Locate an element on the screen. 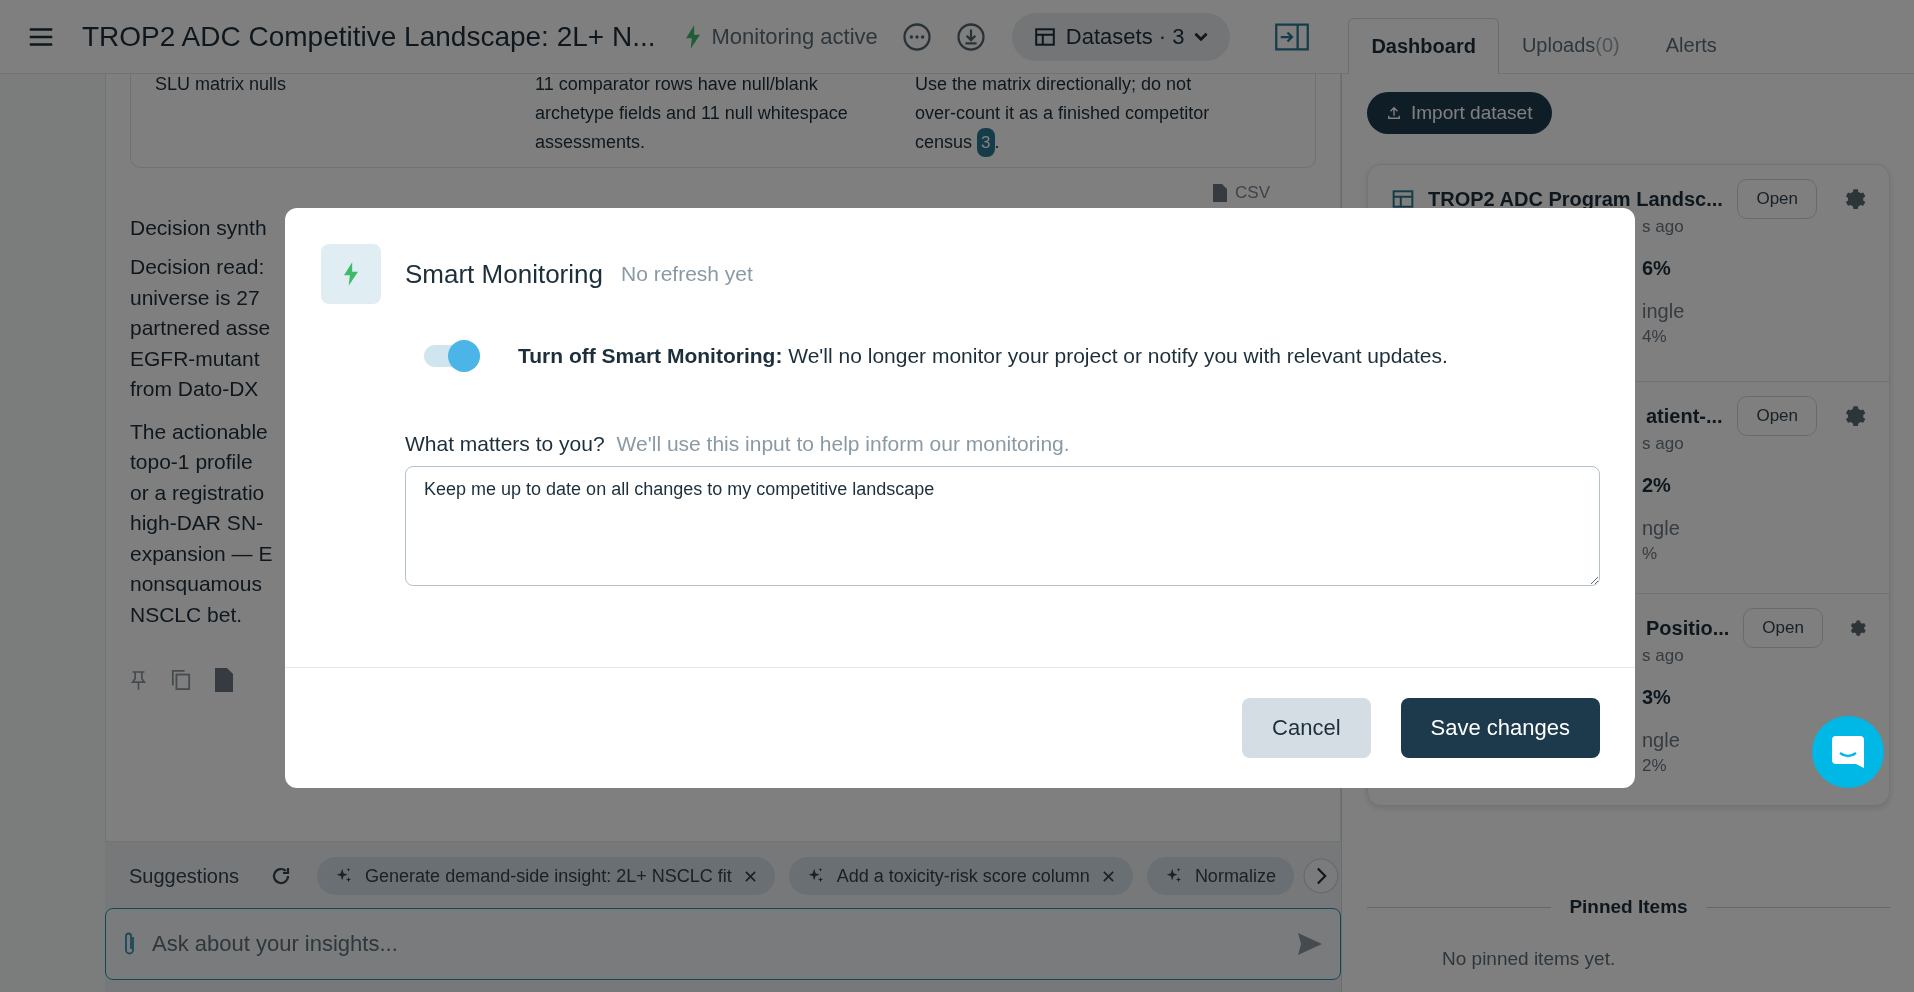 Image resolution: width=1914 pixels, height=992 pixels. paragraph-line: NSCLC bet. is located at coordinates (186, 614).